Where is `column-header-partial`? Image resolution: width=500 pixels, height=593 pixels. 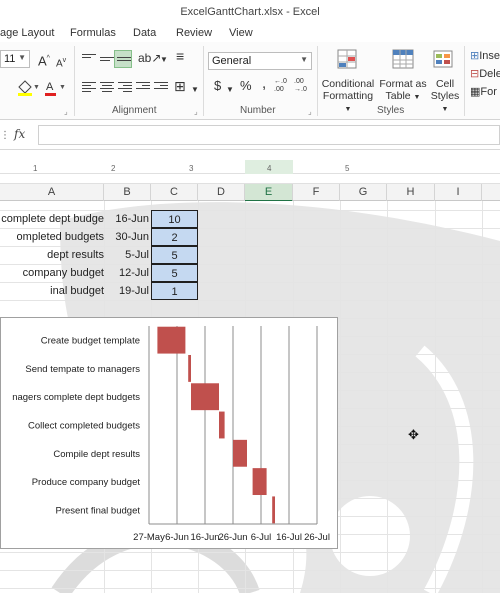
column-header-partial is located at coordinates (491, 193).